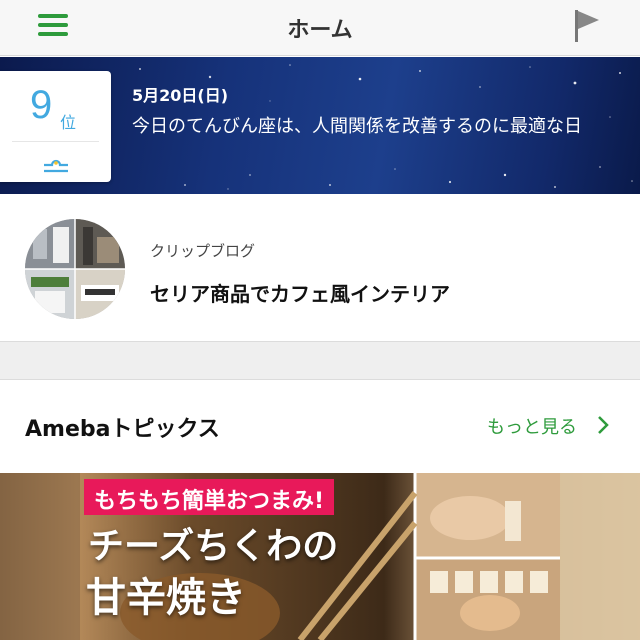 Image resolution: width=640 pixels, height=640 pixels. What do you see at coordinates (532, 425) in the screenshot?
I see `more-link: もっと見る` at bounding box center [532, 425].